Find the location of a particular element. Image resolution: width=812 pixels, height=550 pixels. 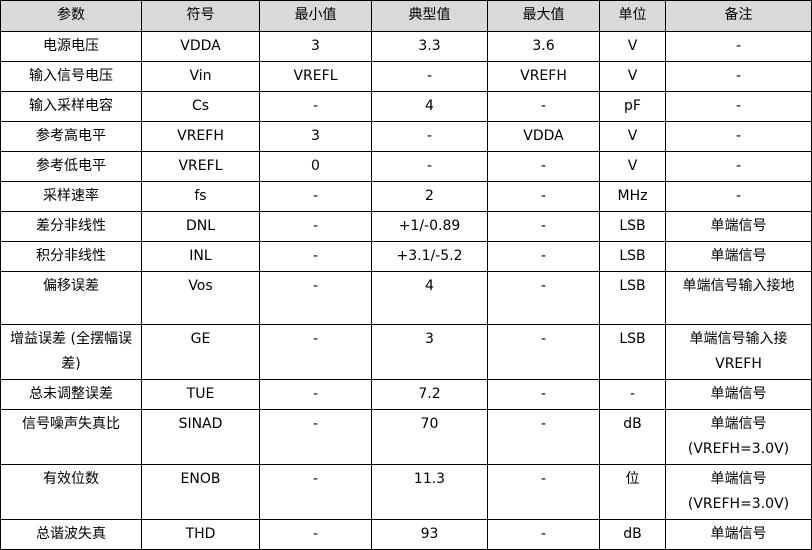

cell-param: 差分非线性 is located at coordinates (71, 226).